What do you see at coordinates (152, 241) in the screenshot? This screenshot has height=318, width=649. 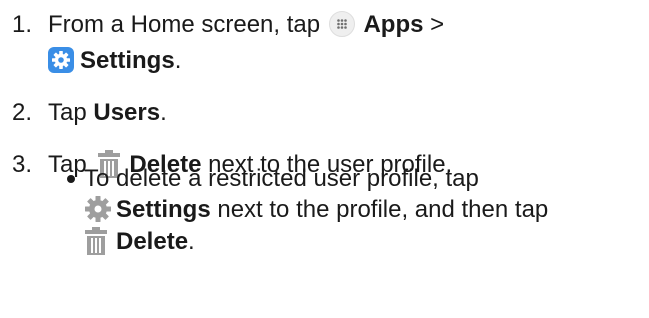 I see `sub-delete-label: Delete` at bounding box center [152, 241].